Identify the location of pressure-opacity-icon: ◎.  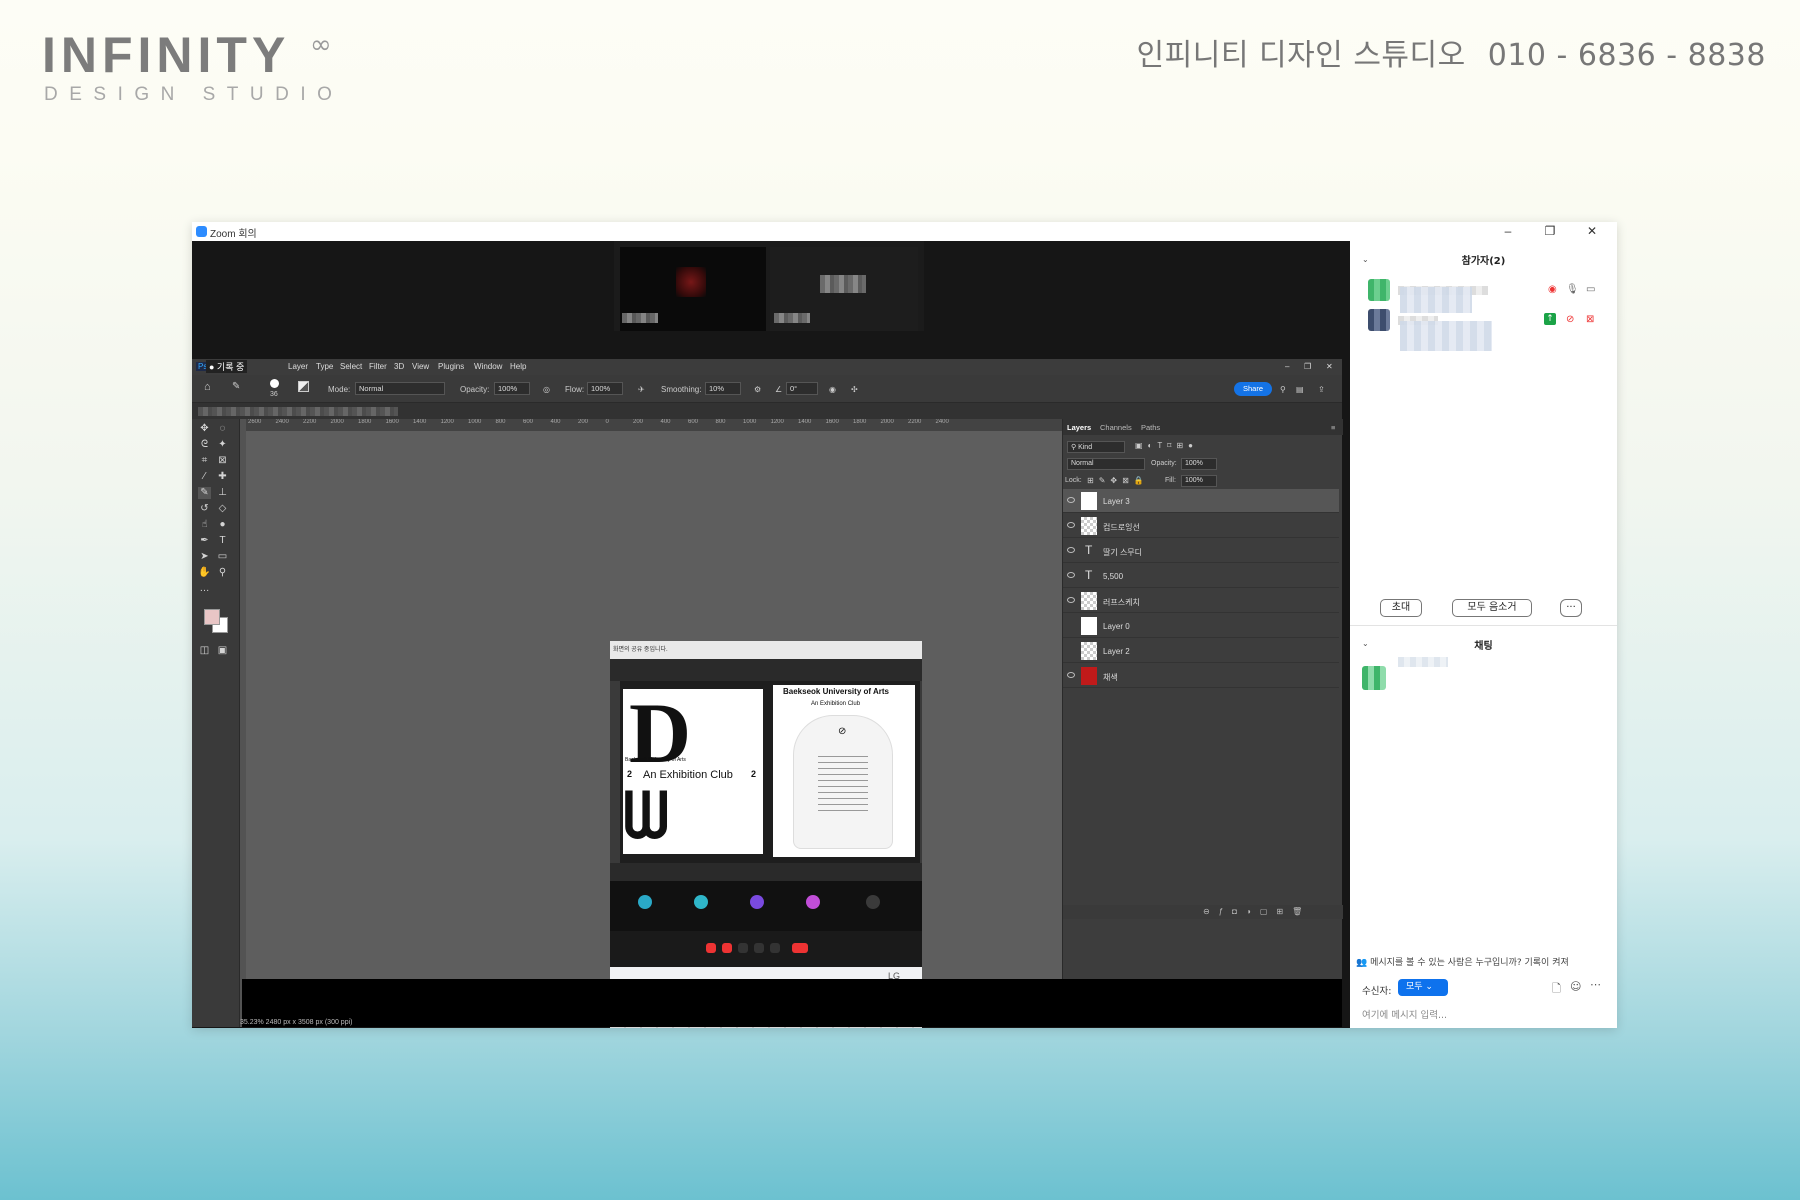
(546, 389).